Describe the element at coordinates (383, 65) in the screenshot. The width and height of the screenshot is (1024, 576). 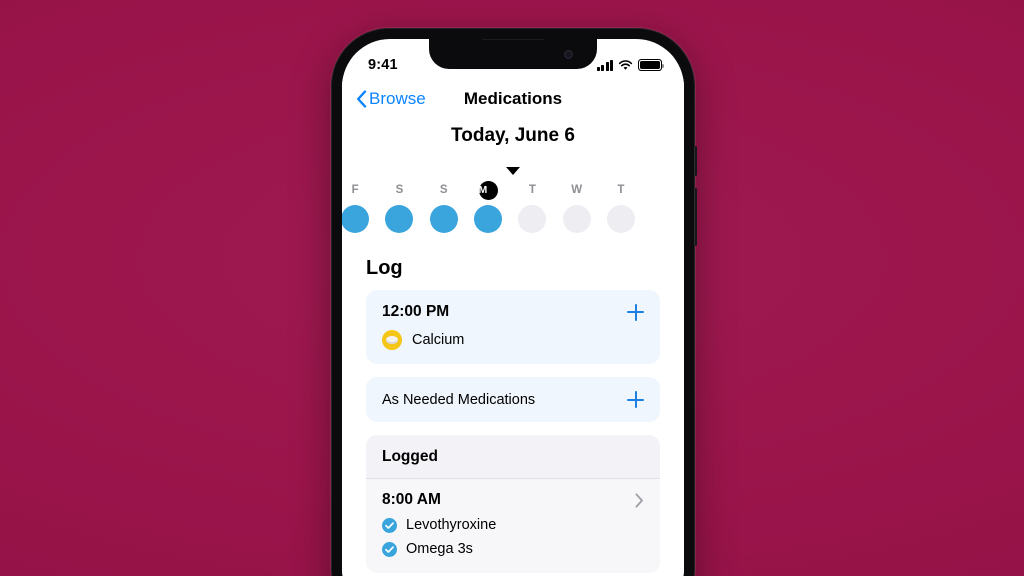
I see `status-time: 9:41` at that location.